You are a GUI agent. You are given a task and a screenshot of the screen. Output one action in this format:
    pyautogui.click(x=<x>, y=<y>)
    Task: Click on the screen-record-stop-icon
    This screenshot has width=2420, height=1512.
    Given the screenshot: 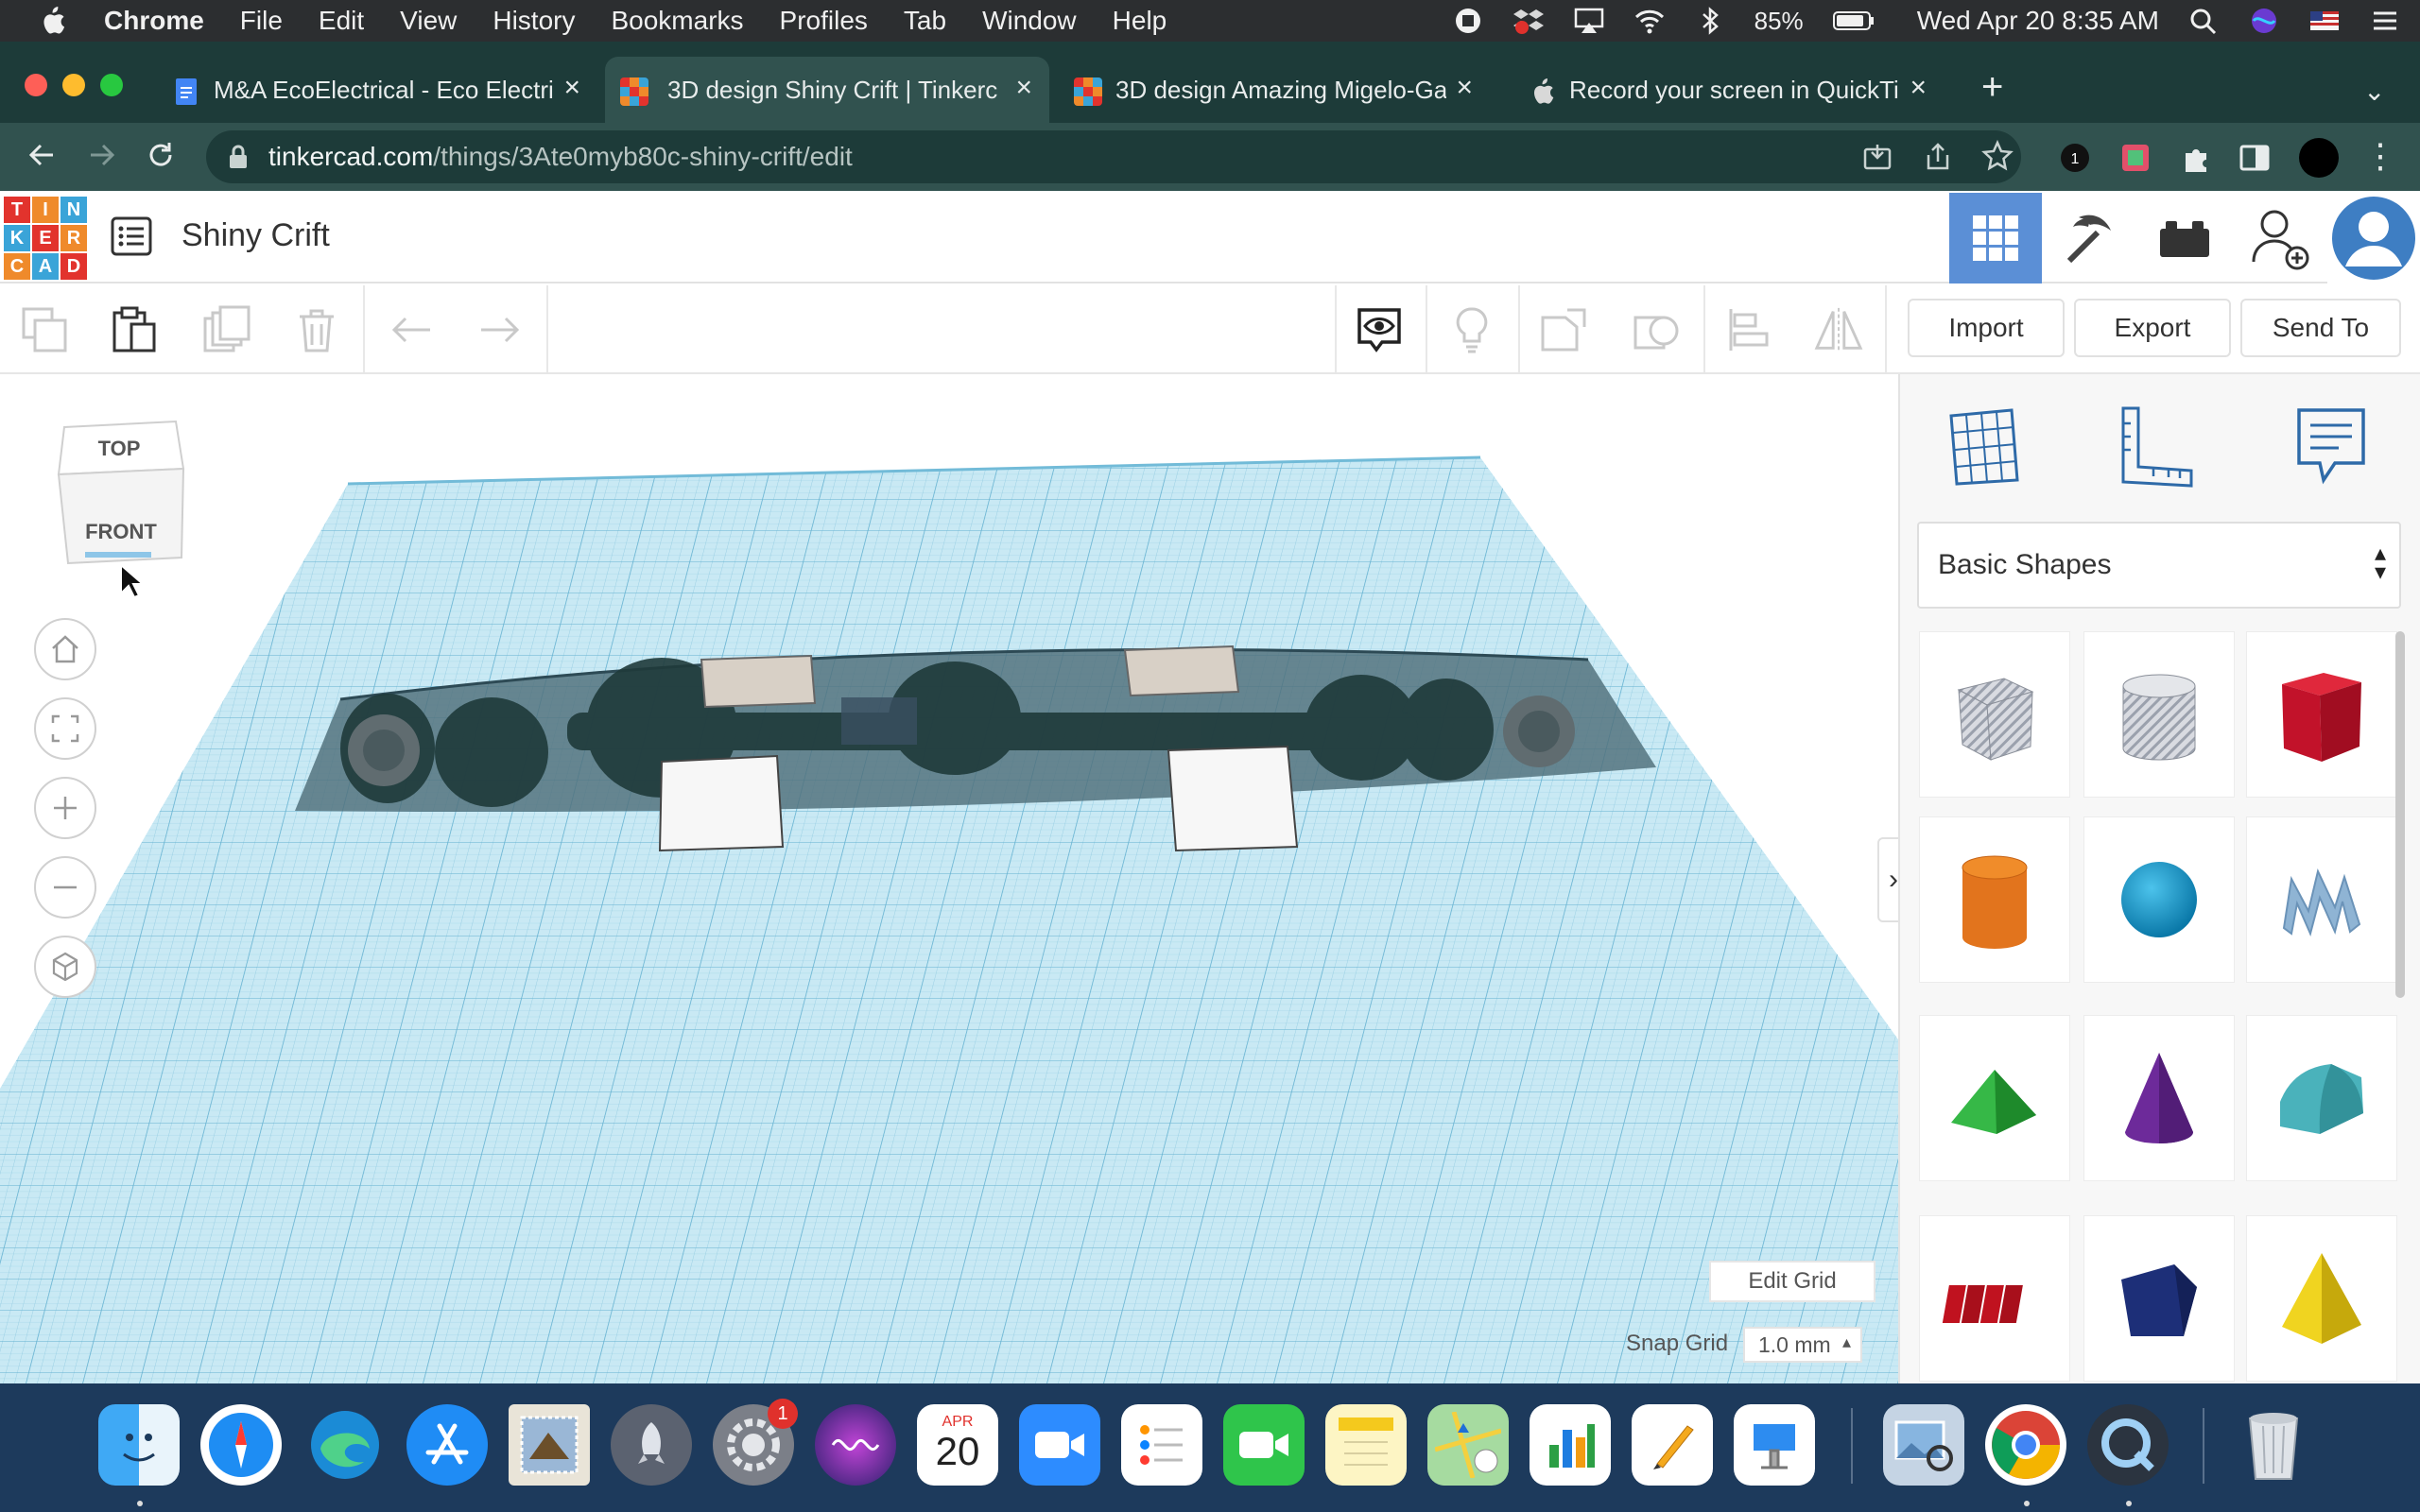 What is the action you would take?
    pyautogui.click(x=1468, y=21)
    